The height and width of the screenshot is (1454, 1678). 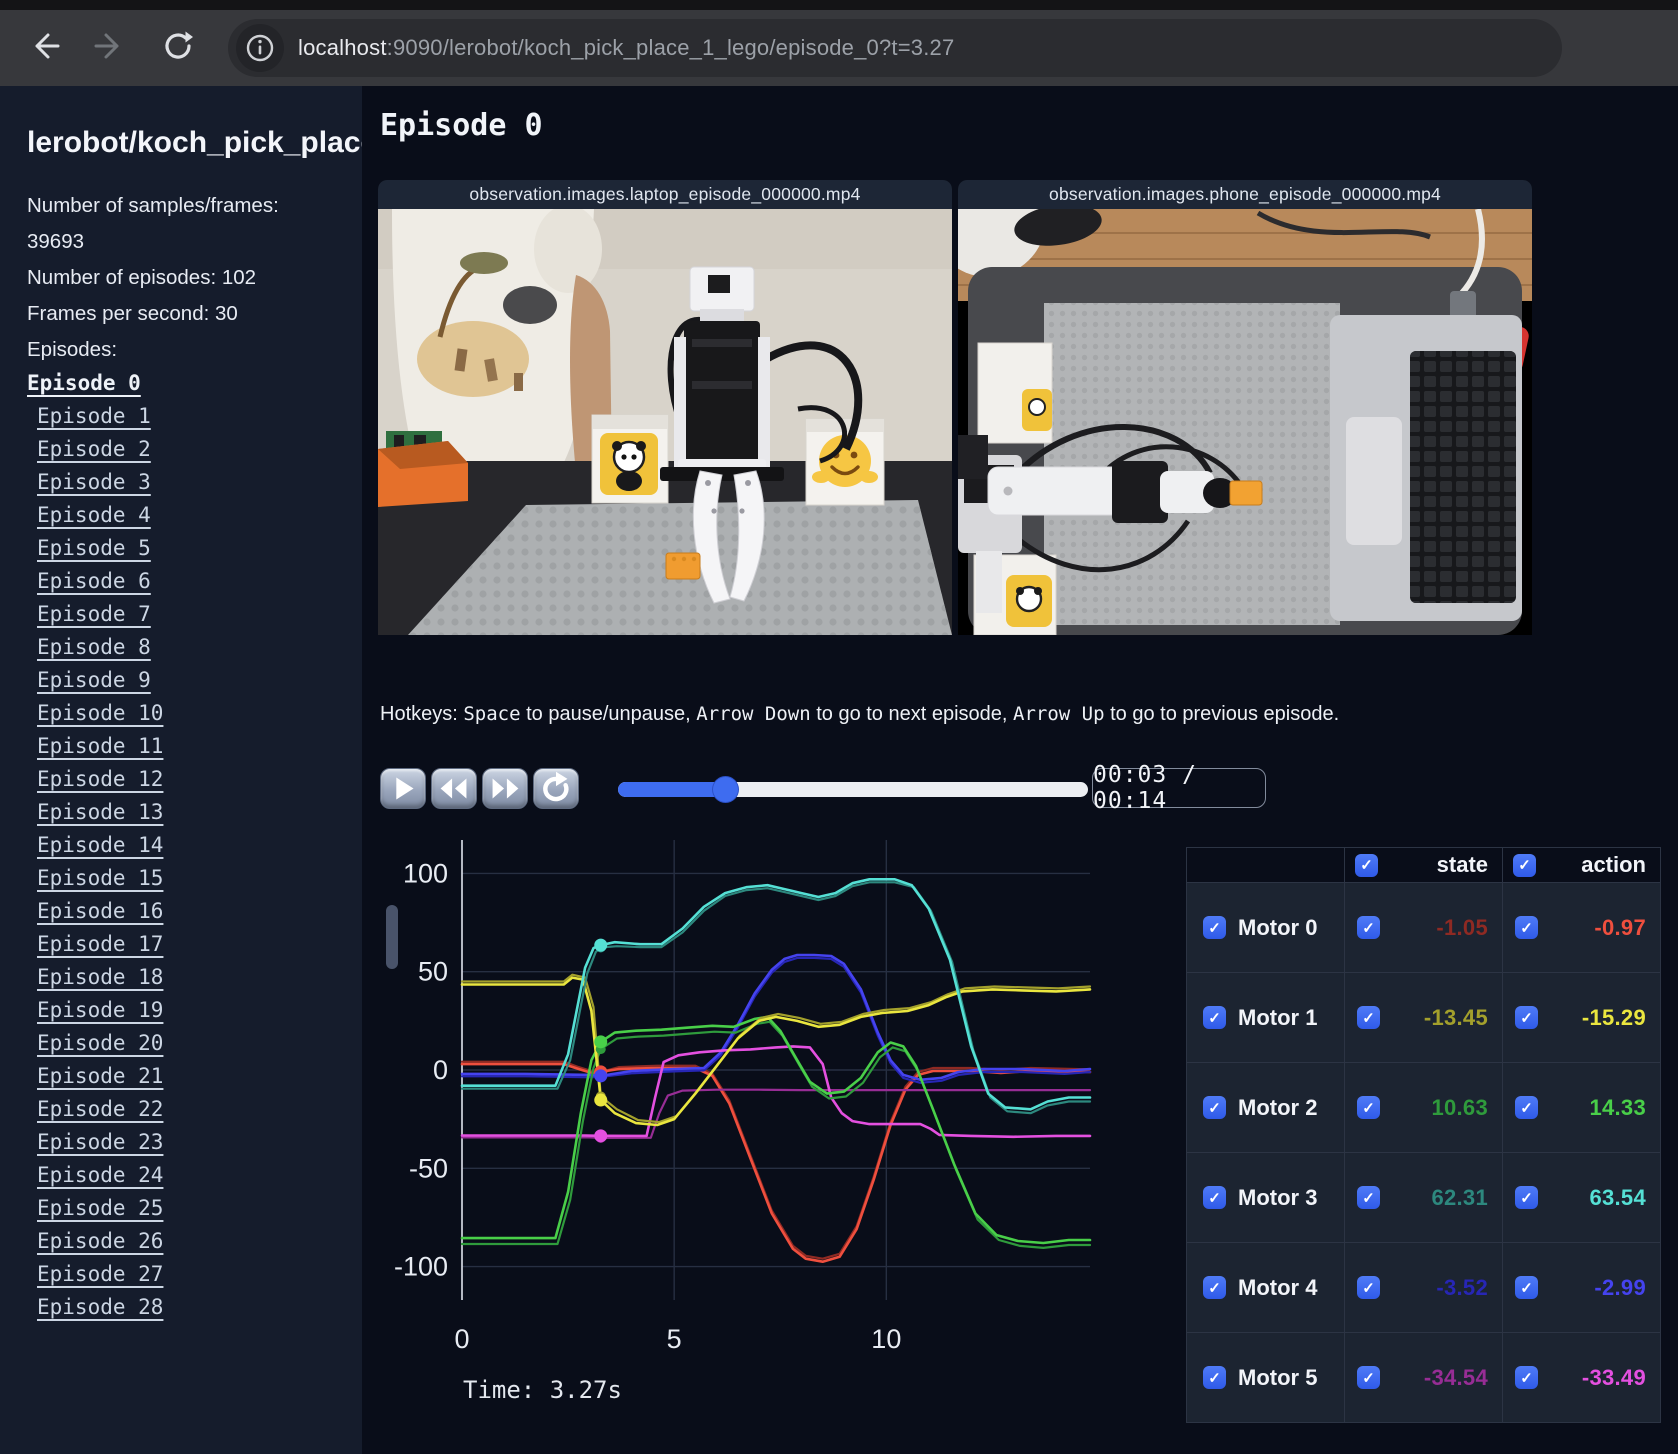 What do you see at coordinates (1462, 927) in the screenshot?
I see `state-value: -1.05` at bounding box center [1462, 927].